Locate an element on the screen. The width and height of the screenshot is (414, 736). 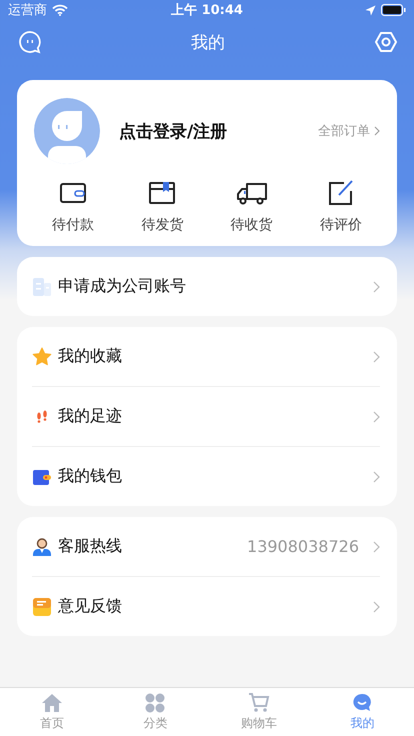
menu-item: 客服热线 13908038726 is located at coordinates (206, 546).